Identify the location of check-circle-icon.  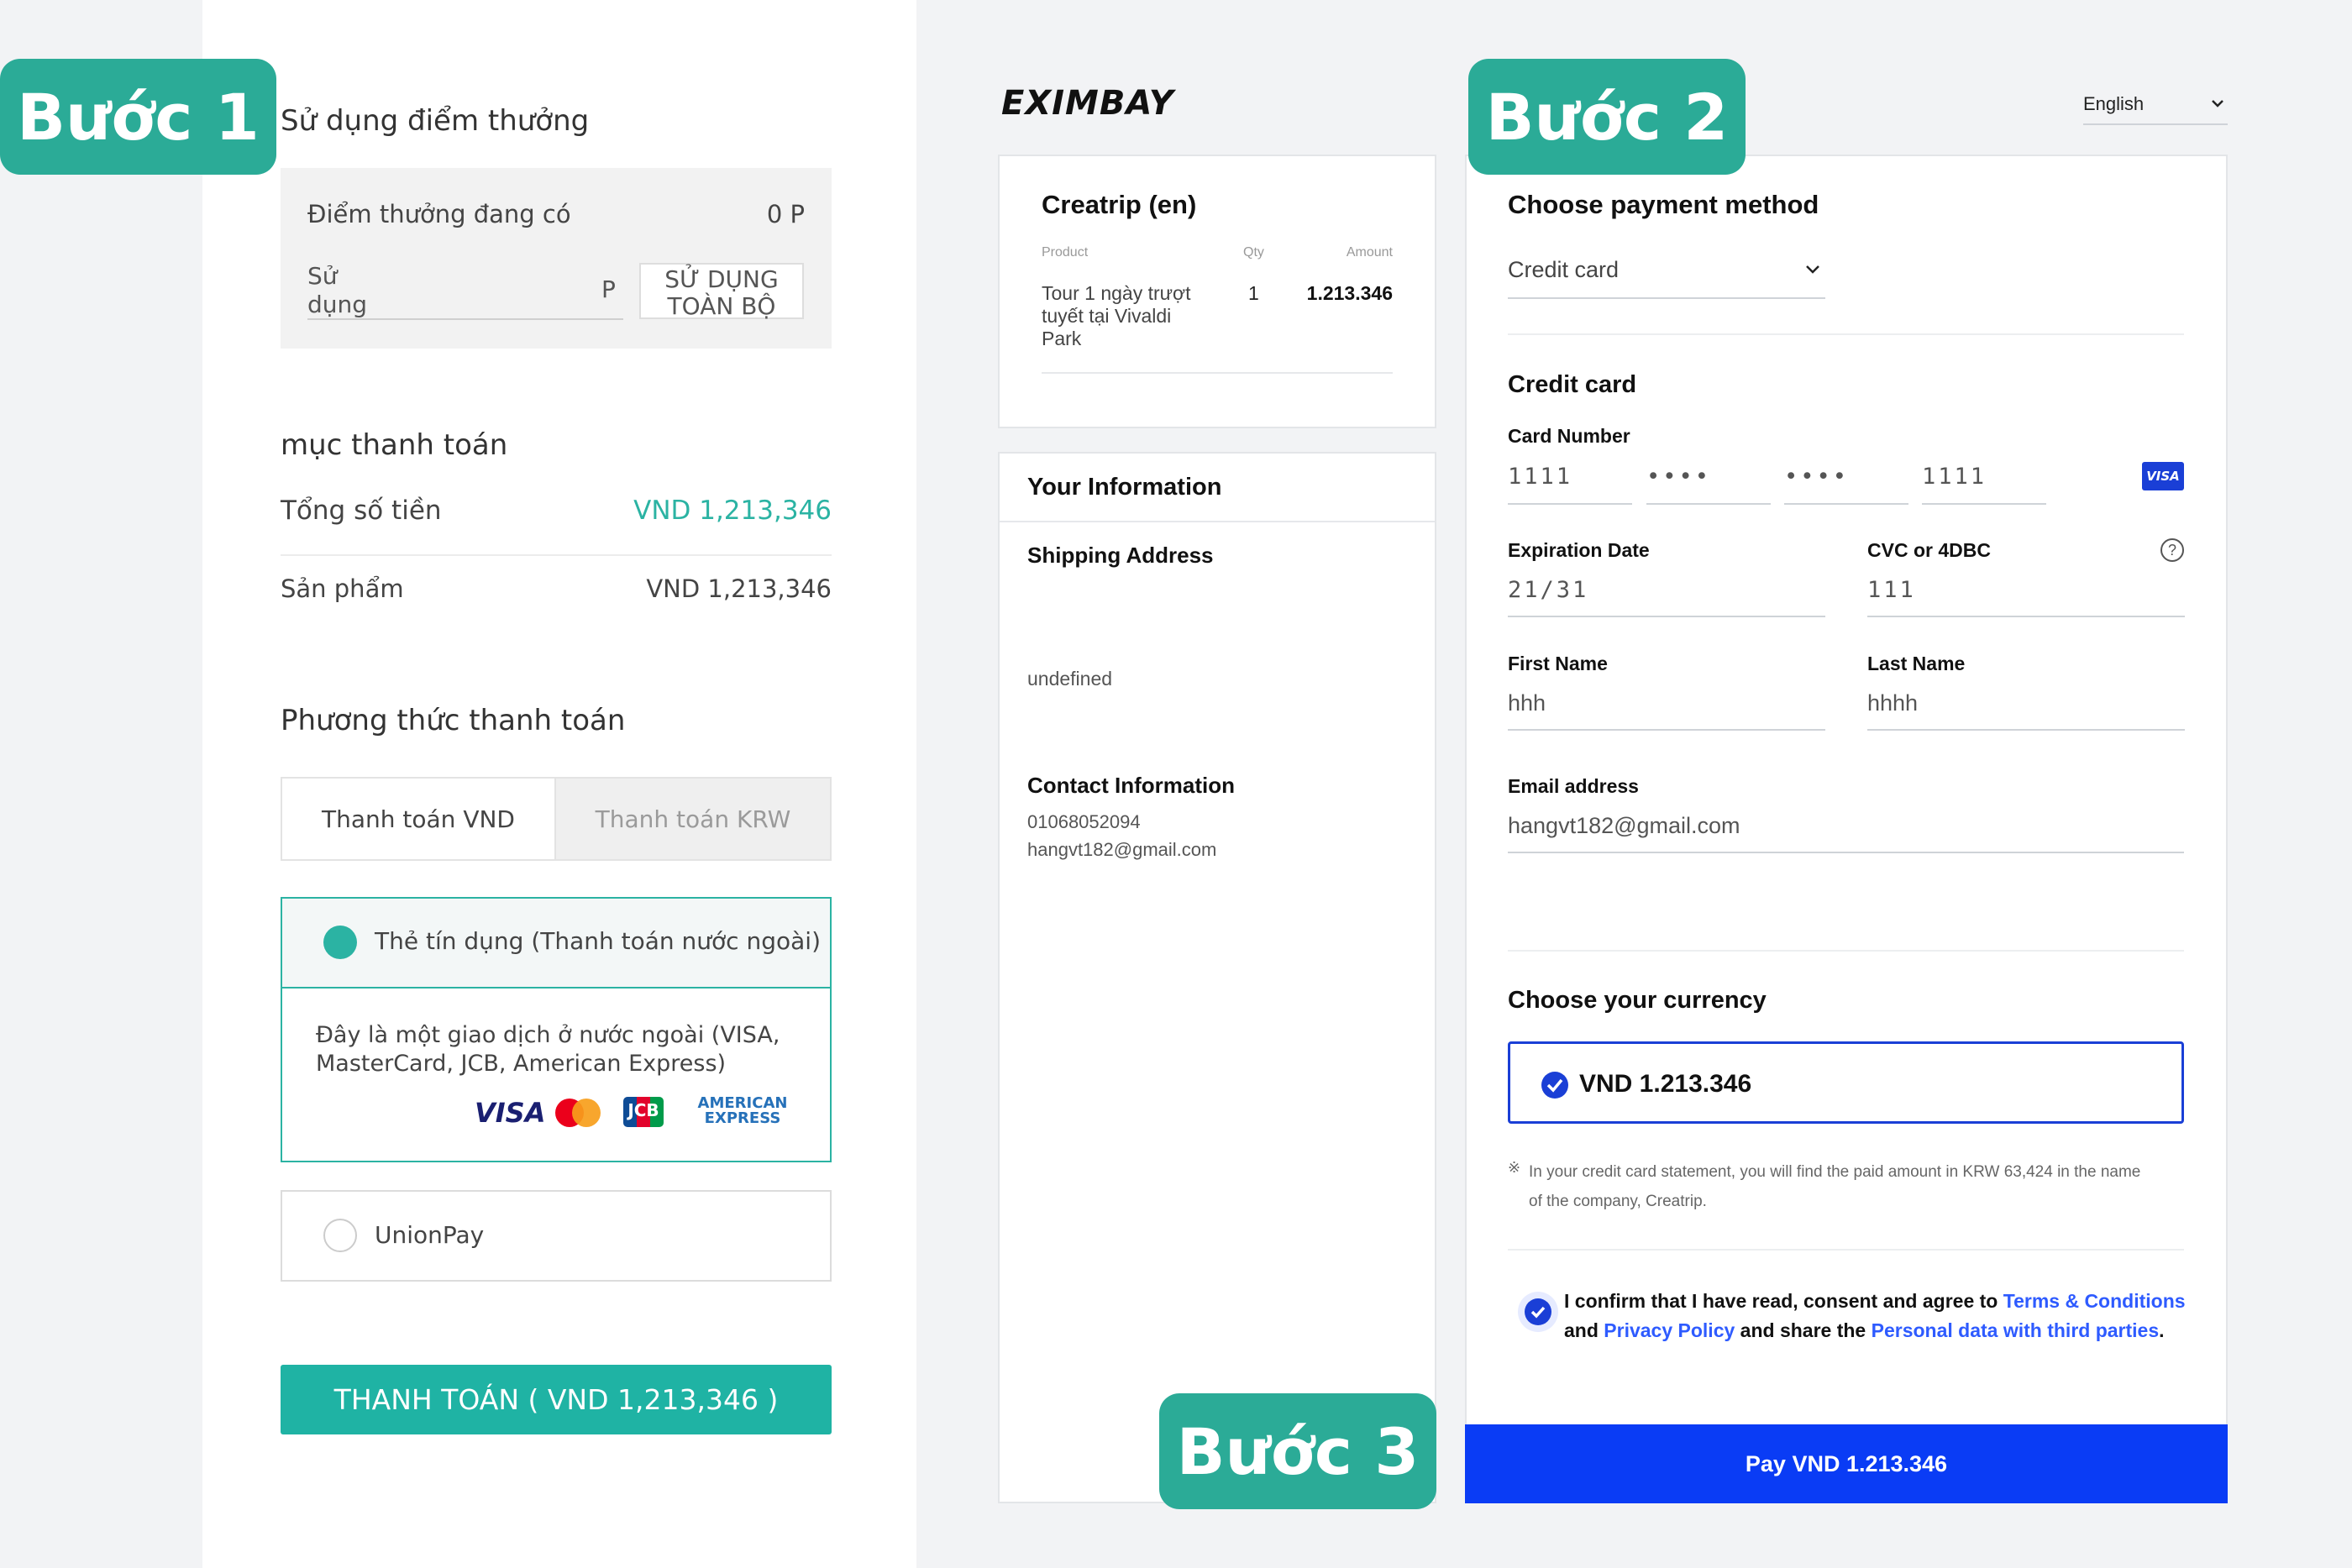
(1554, 1085).